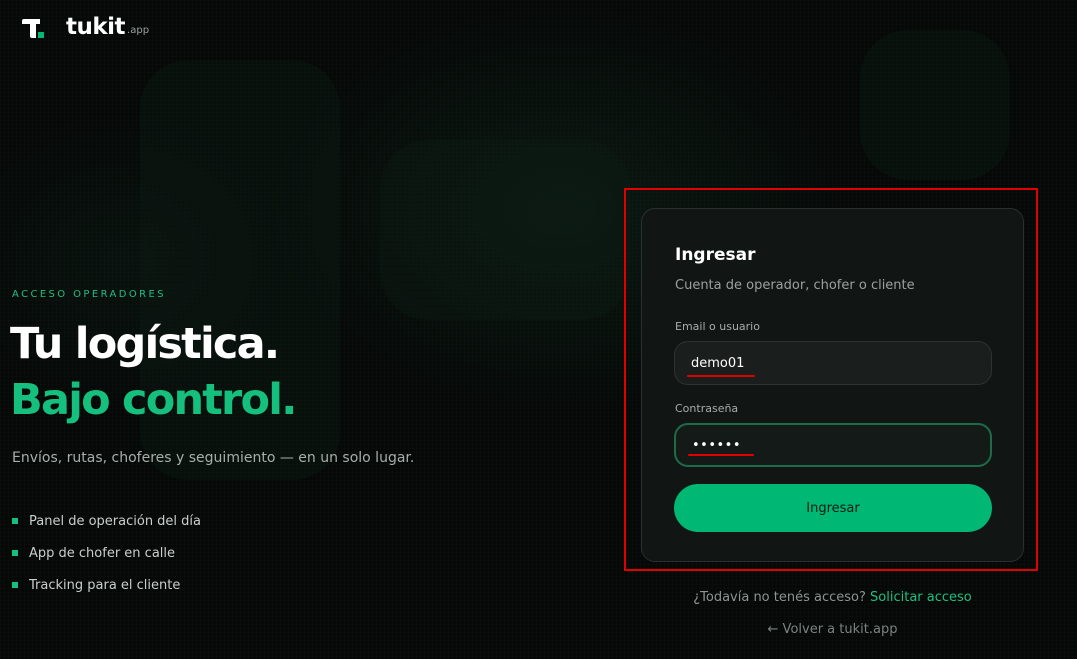 The width and height of the screenshot is (1077, 659). I want to click on login-submit-button: Ingresar, so click(833, 508).